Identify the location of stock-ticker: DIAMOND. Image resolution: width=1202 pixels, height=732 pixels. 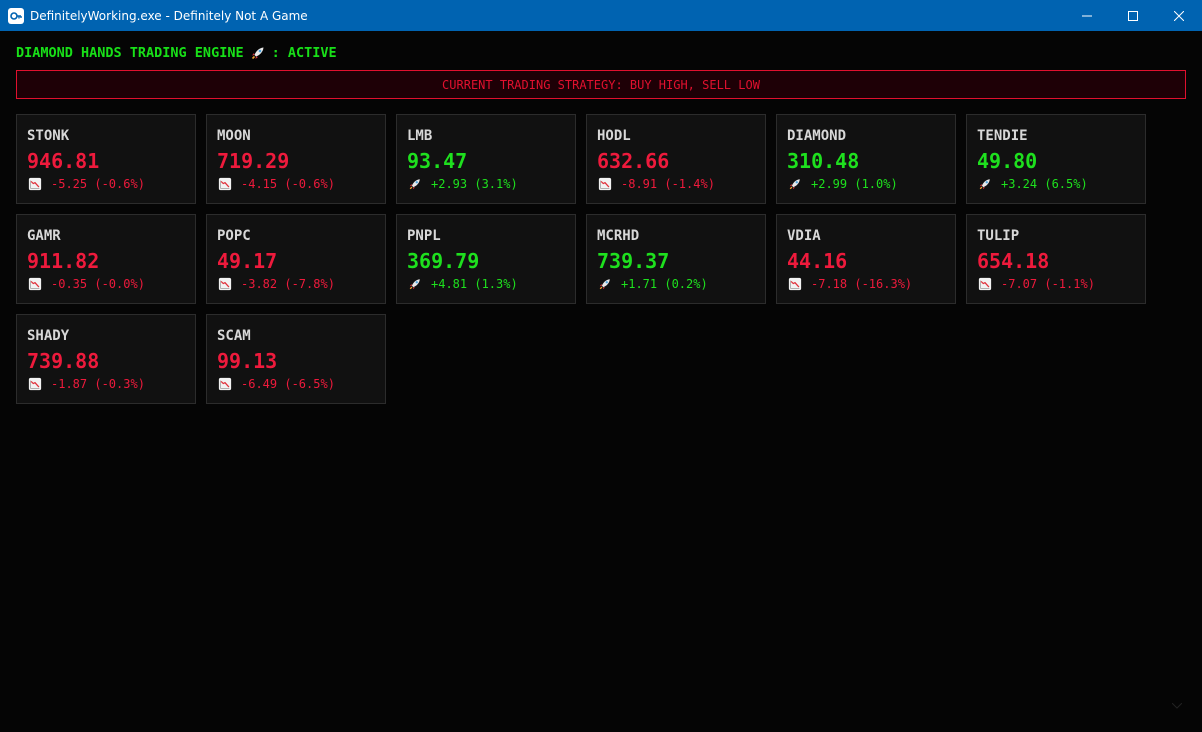
(817, 136).